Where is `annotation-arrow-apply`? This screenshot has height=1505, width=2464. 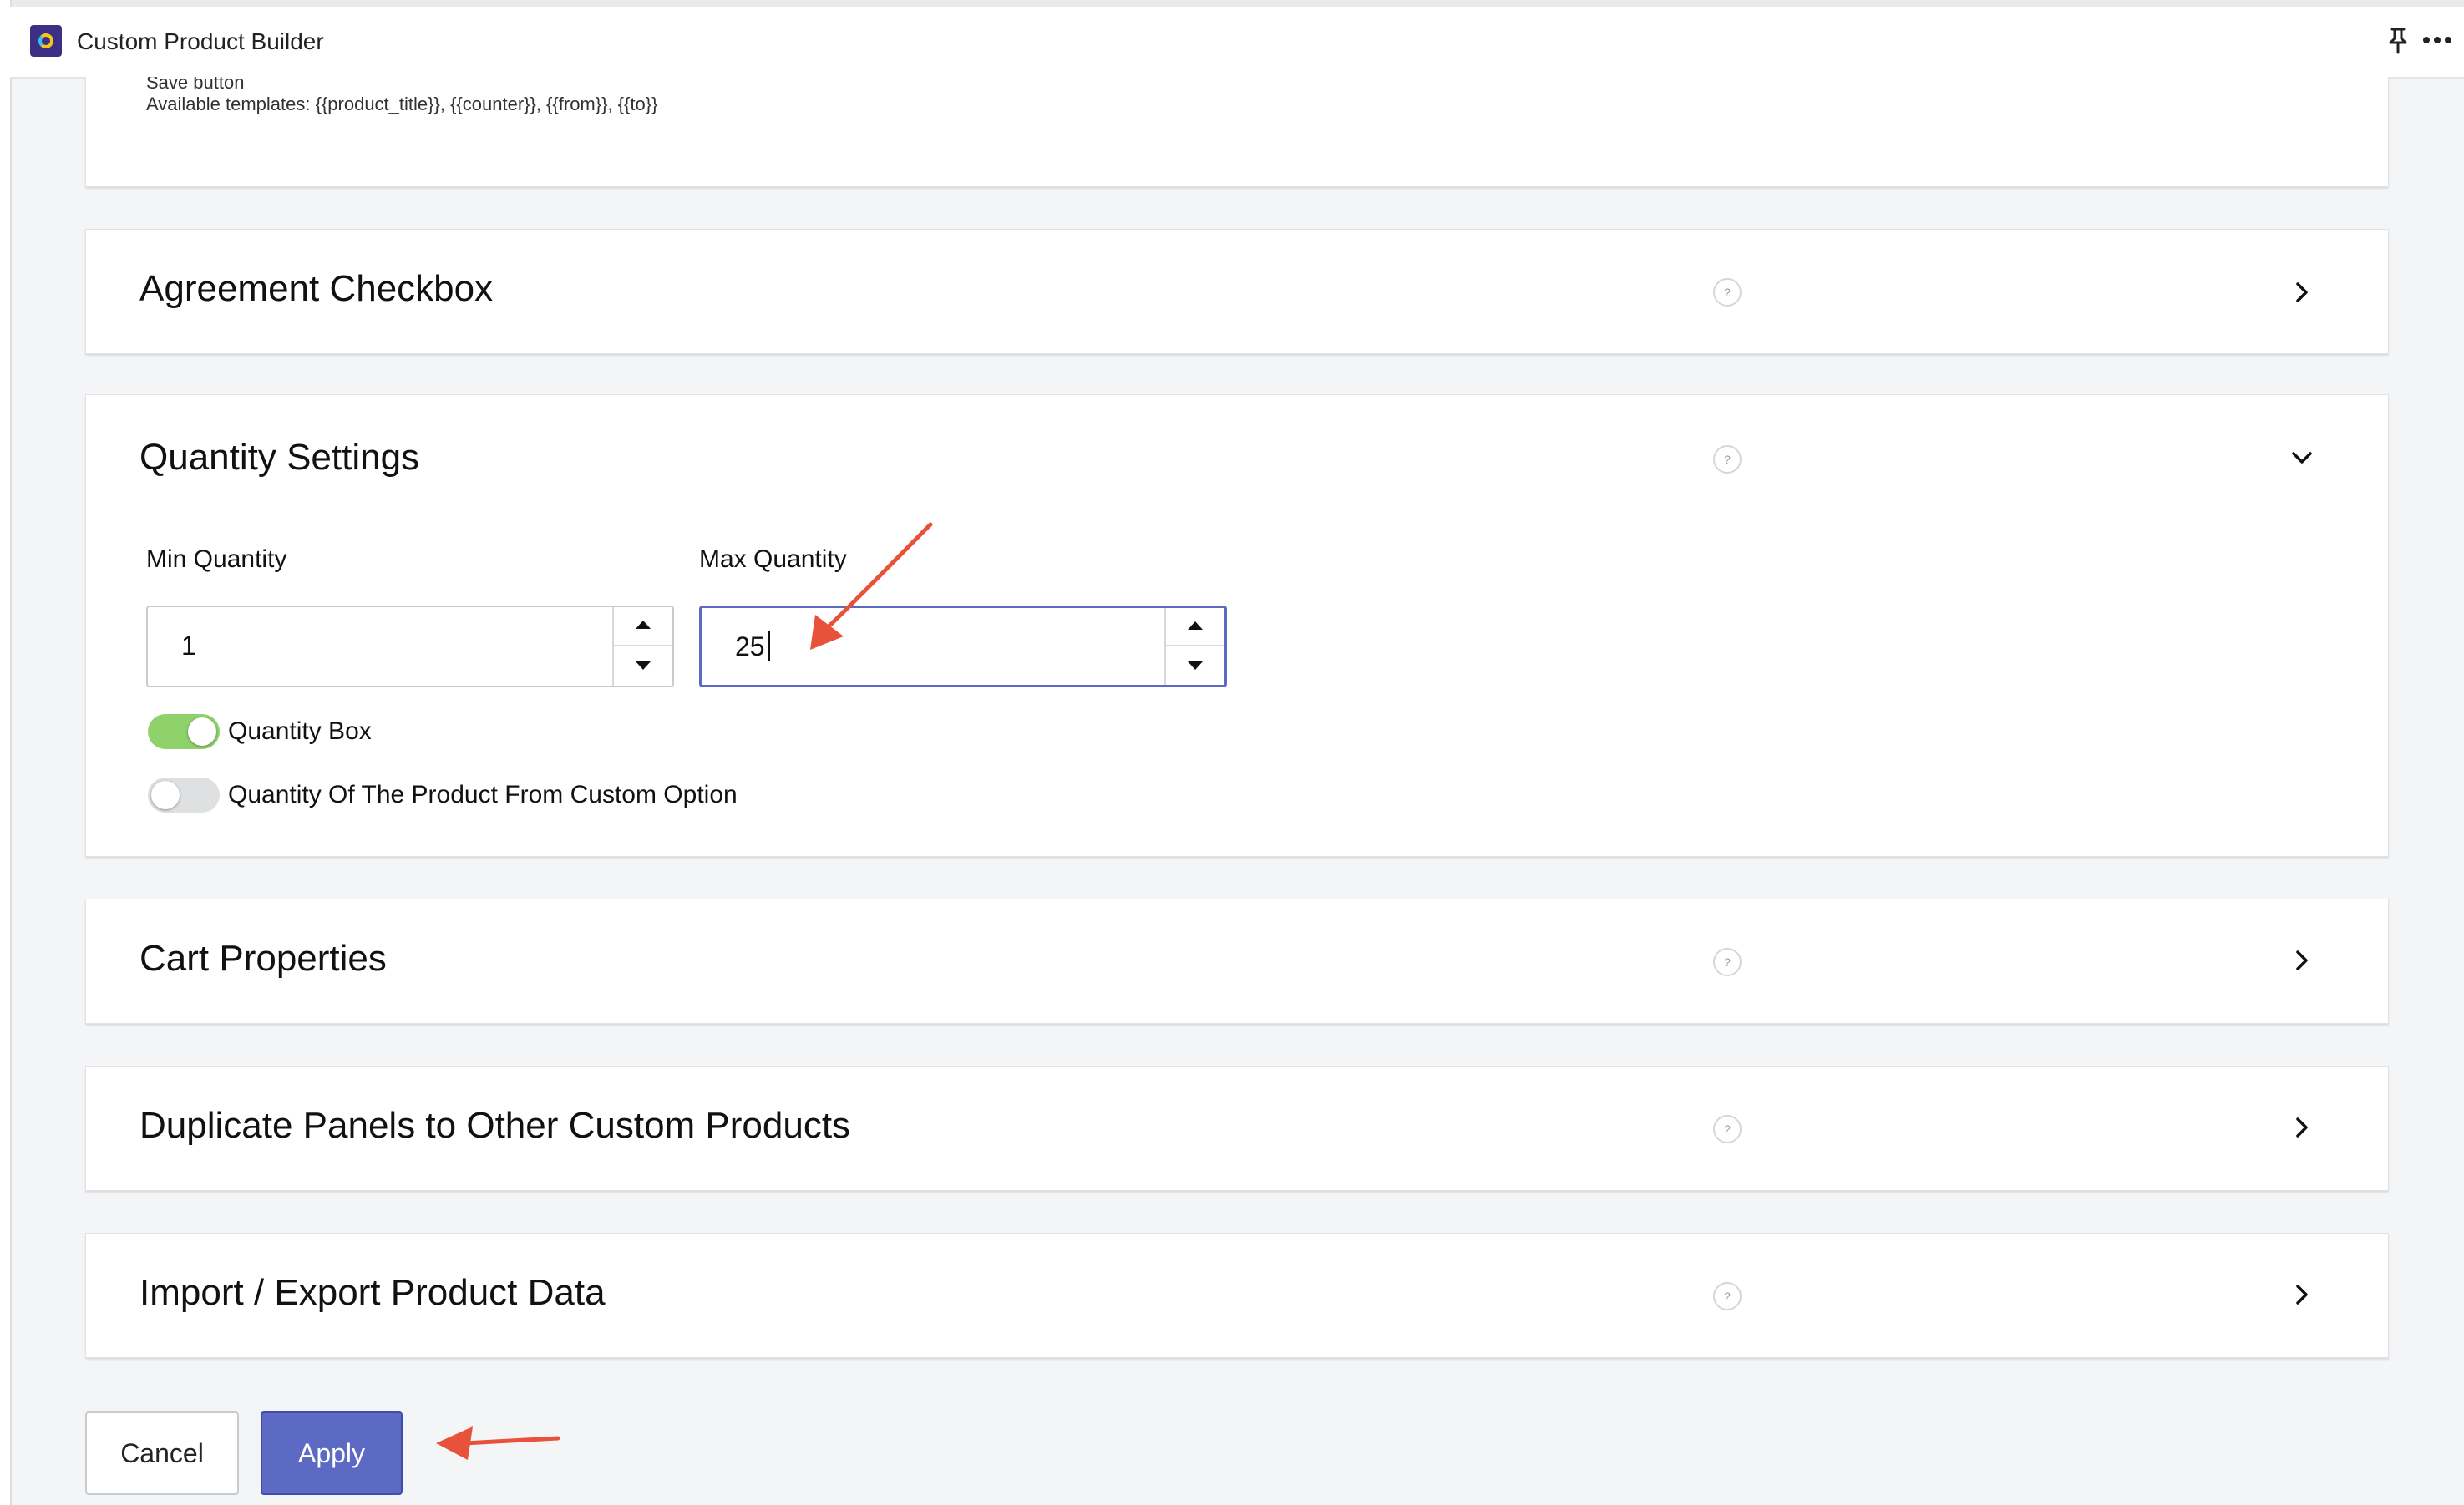
annotation-arrow-apply is located at coordinates (498, 1443).